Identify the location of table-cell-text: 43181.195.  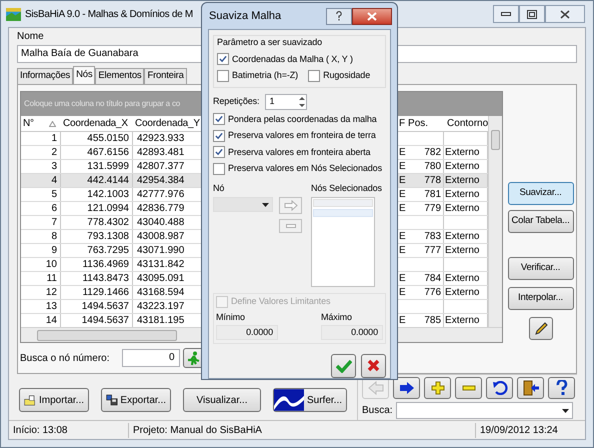
(161, 320).